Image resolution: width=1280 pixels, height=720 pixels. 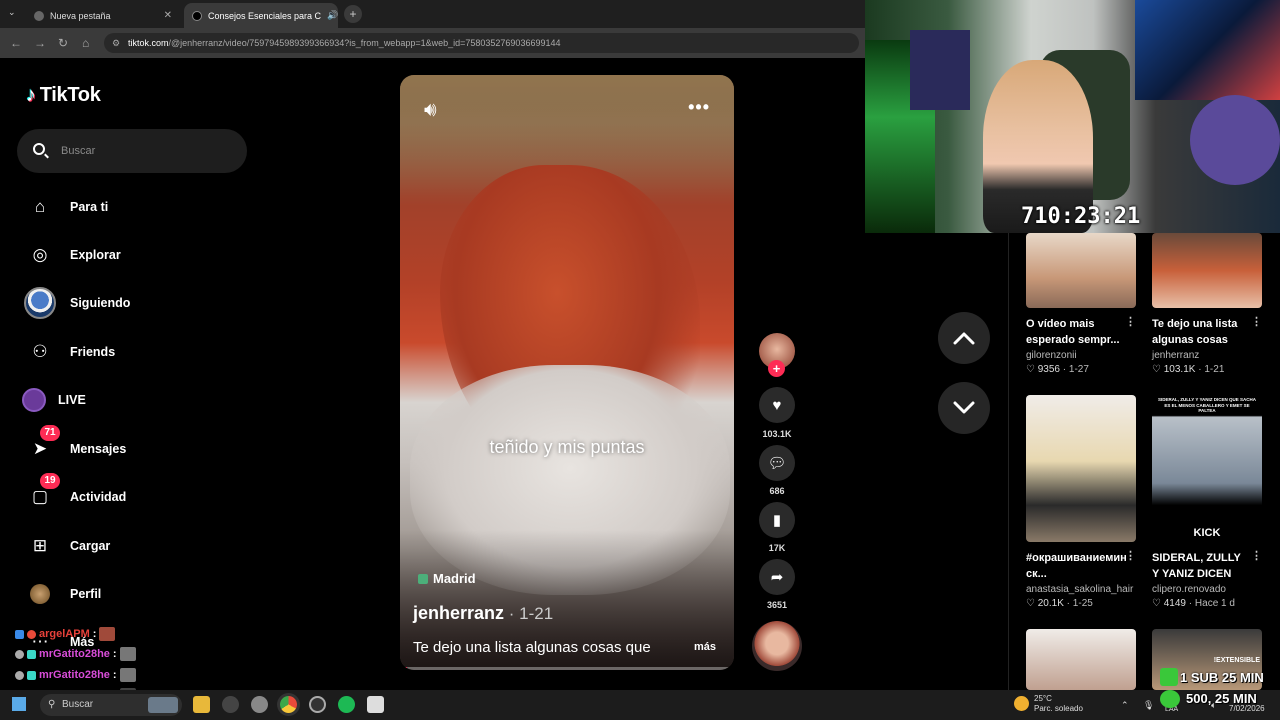 What do you see at coordinates (132, 594) in the screenshot?
I see `sidebar-item-perfil: Perfil` at bounding box center [132, 594].